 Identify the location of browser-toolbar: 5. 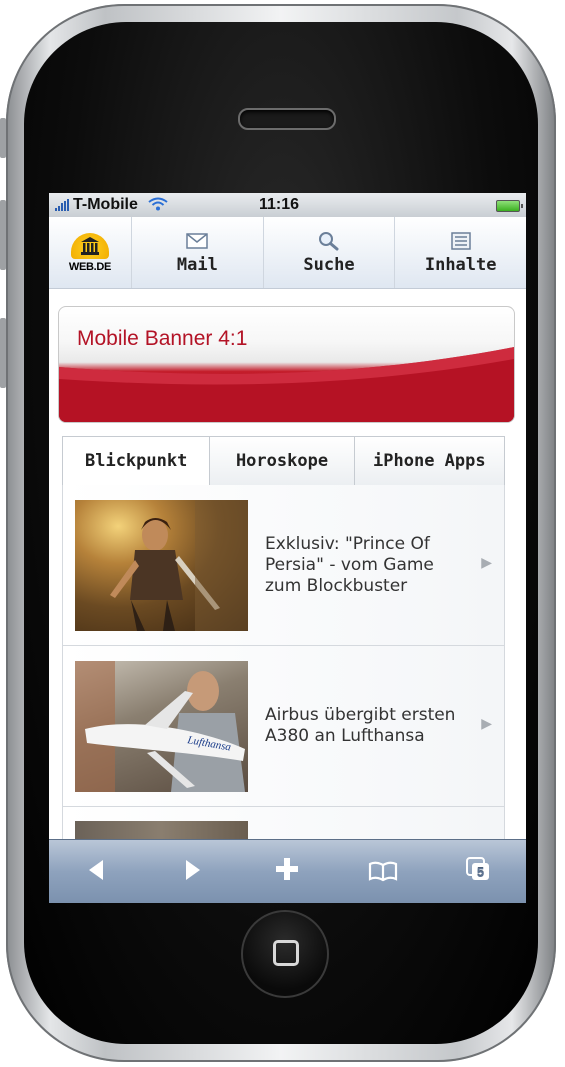
(287, 871).